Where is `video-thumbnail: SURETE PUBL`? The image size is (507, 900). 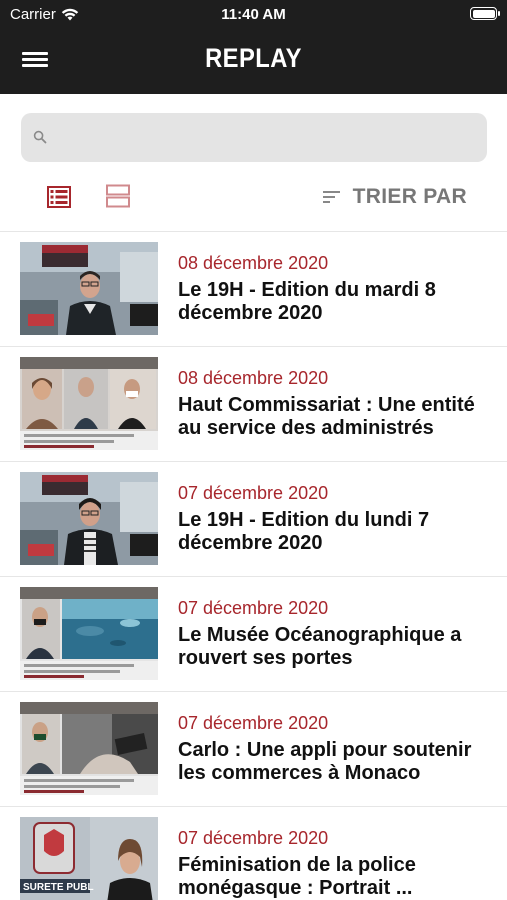
video-thumbnail: SURETE PUBL is located at coordinates (89, 858).